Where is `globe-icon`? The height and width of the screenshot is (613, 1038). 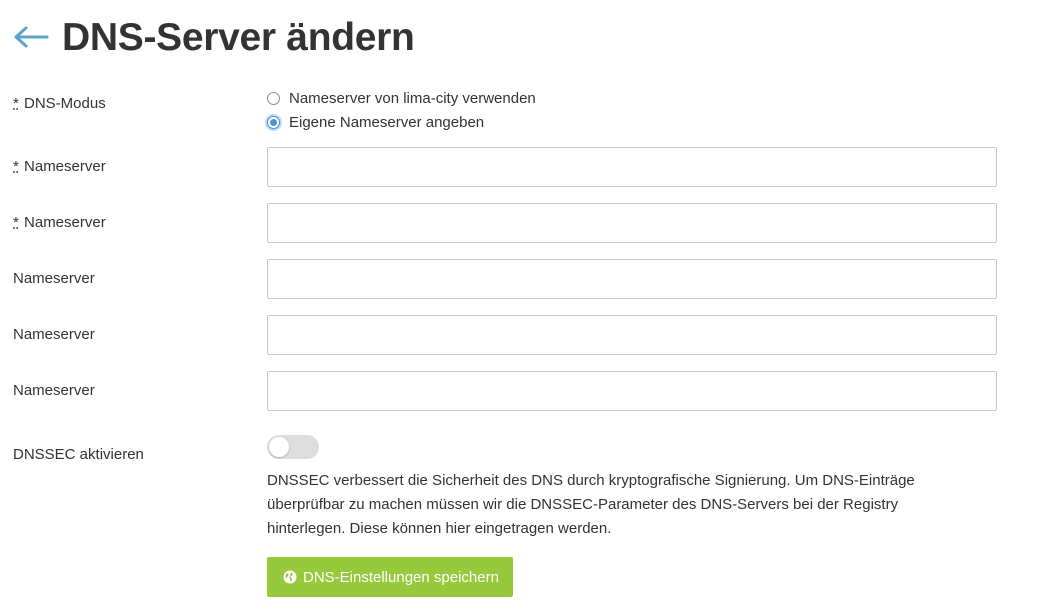
globe-icon is located at coordinates (290, 577).